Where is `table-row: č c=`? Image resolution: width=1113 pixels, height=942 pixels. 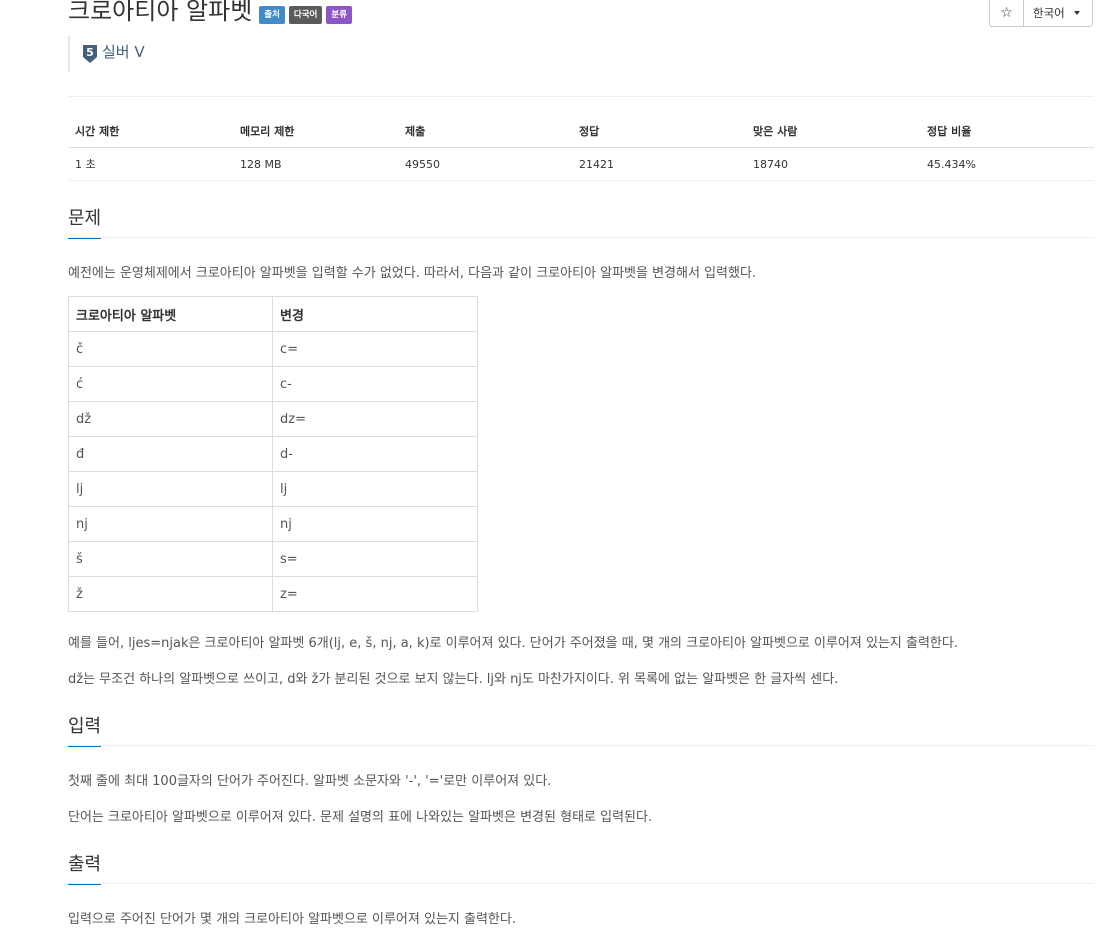
table-row: č c= is located at coordinates (273, 349).